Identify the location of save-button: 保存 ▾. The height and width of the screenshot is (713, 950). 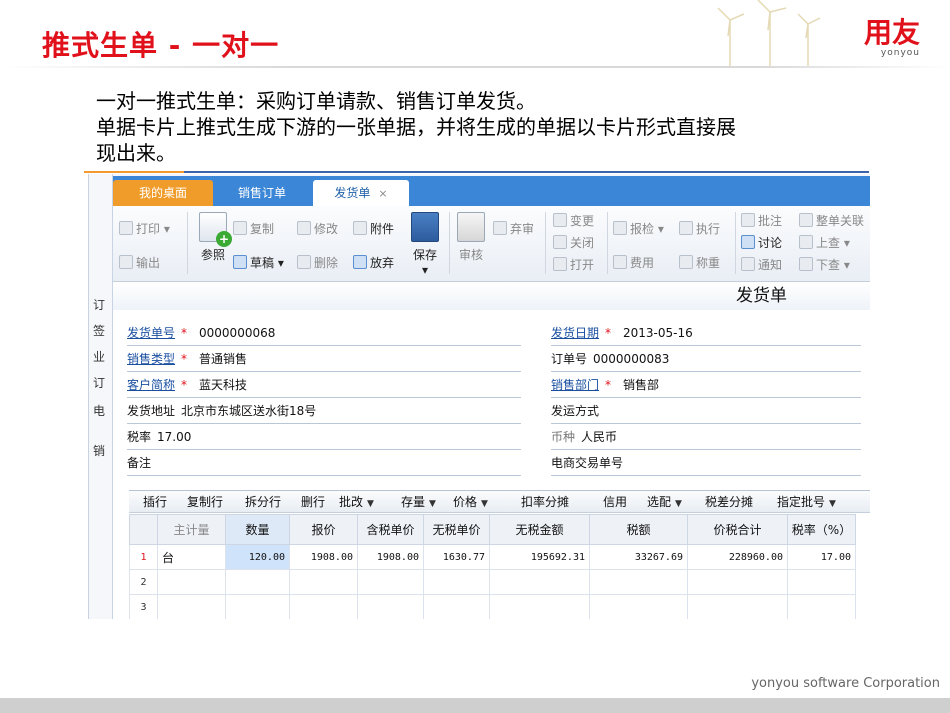
(425, 244).